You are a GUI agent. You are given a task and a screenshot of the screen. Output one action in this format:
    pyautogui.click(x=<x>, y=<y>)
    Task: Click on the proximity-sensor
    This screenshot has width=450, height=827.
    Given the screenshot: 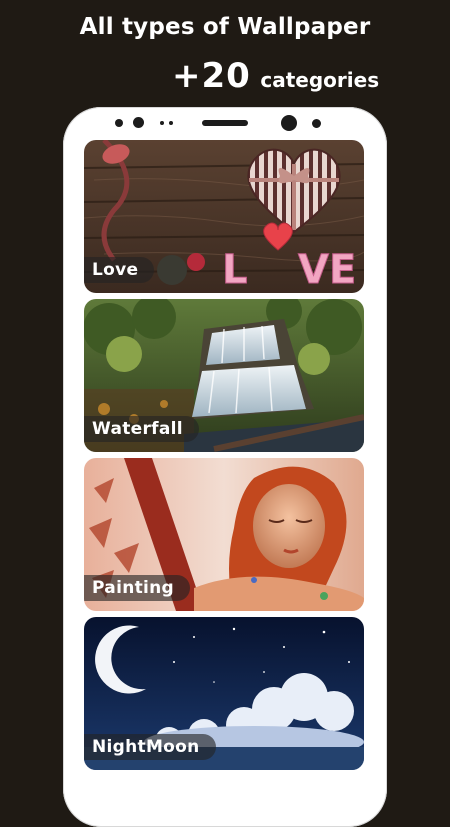 What is the action you would take?
    pyautogui.click(x=316, y=123)
    